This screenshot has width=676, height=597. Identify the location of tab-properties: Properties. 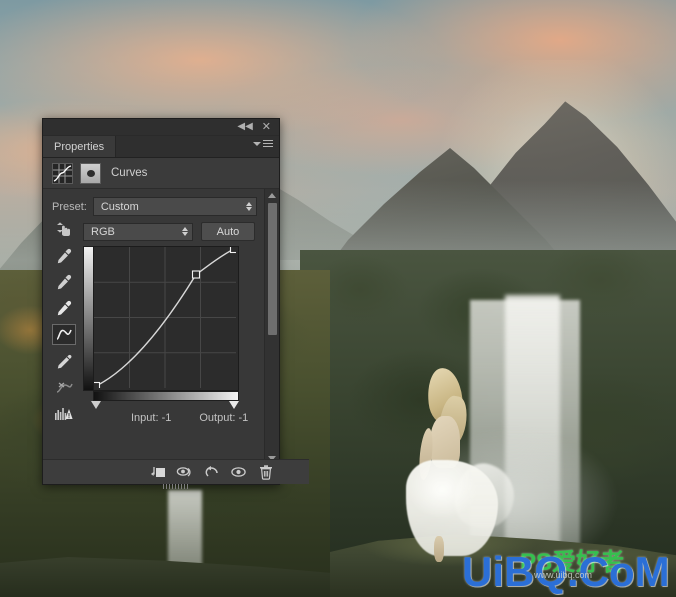
(80, 146).